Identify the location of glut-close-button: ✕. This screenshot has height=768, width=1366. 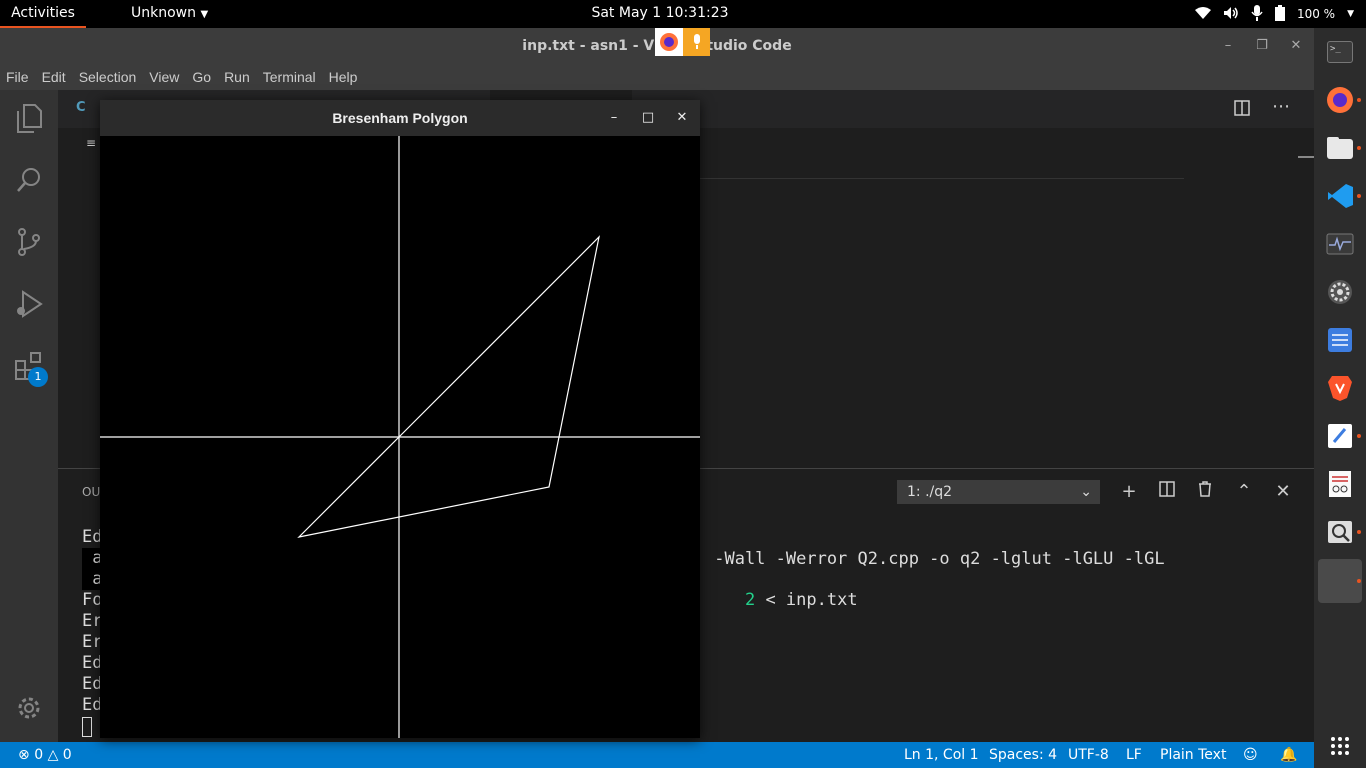
(682, 118).